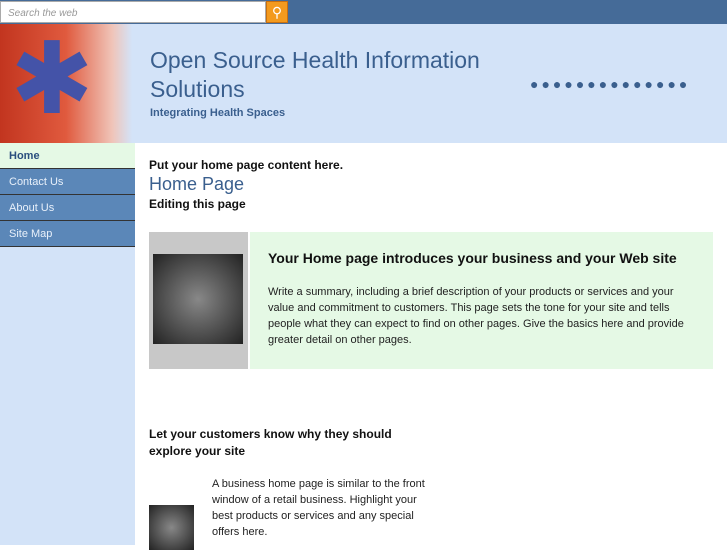 This screenshot has height=550, width=727. I want to click on feature-image, so click(198, 300).